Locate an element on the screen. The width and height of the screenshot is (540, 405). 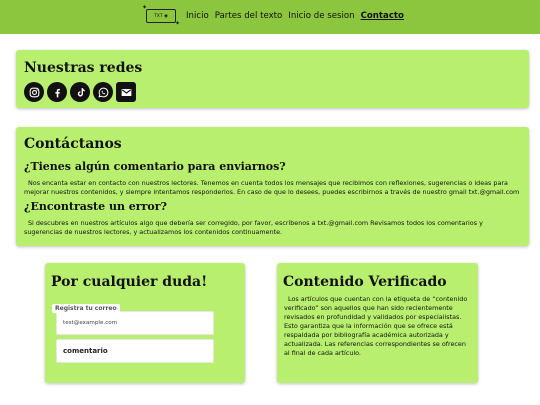
logo-text: TXT ◉ is located at coordinates (161, 16).